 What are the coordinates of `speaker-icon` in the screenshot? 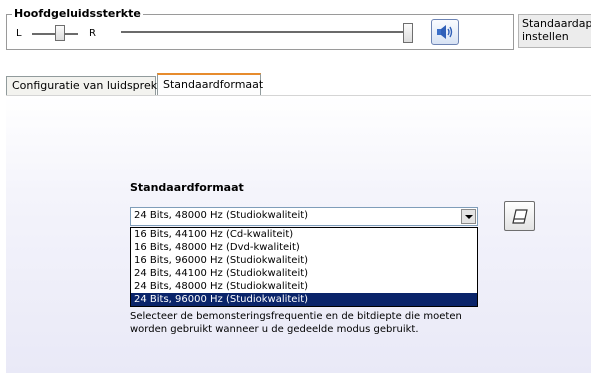 It's located at (445, 32).